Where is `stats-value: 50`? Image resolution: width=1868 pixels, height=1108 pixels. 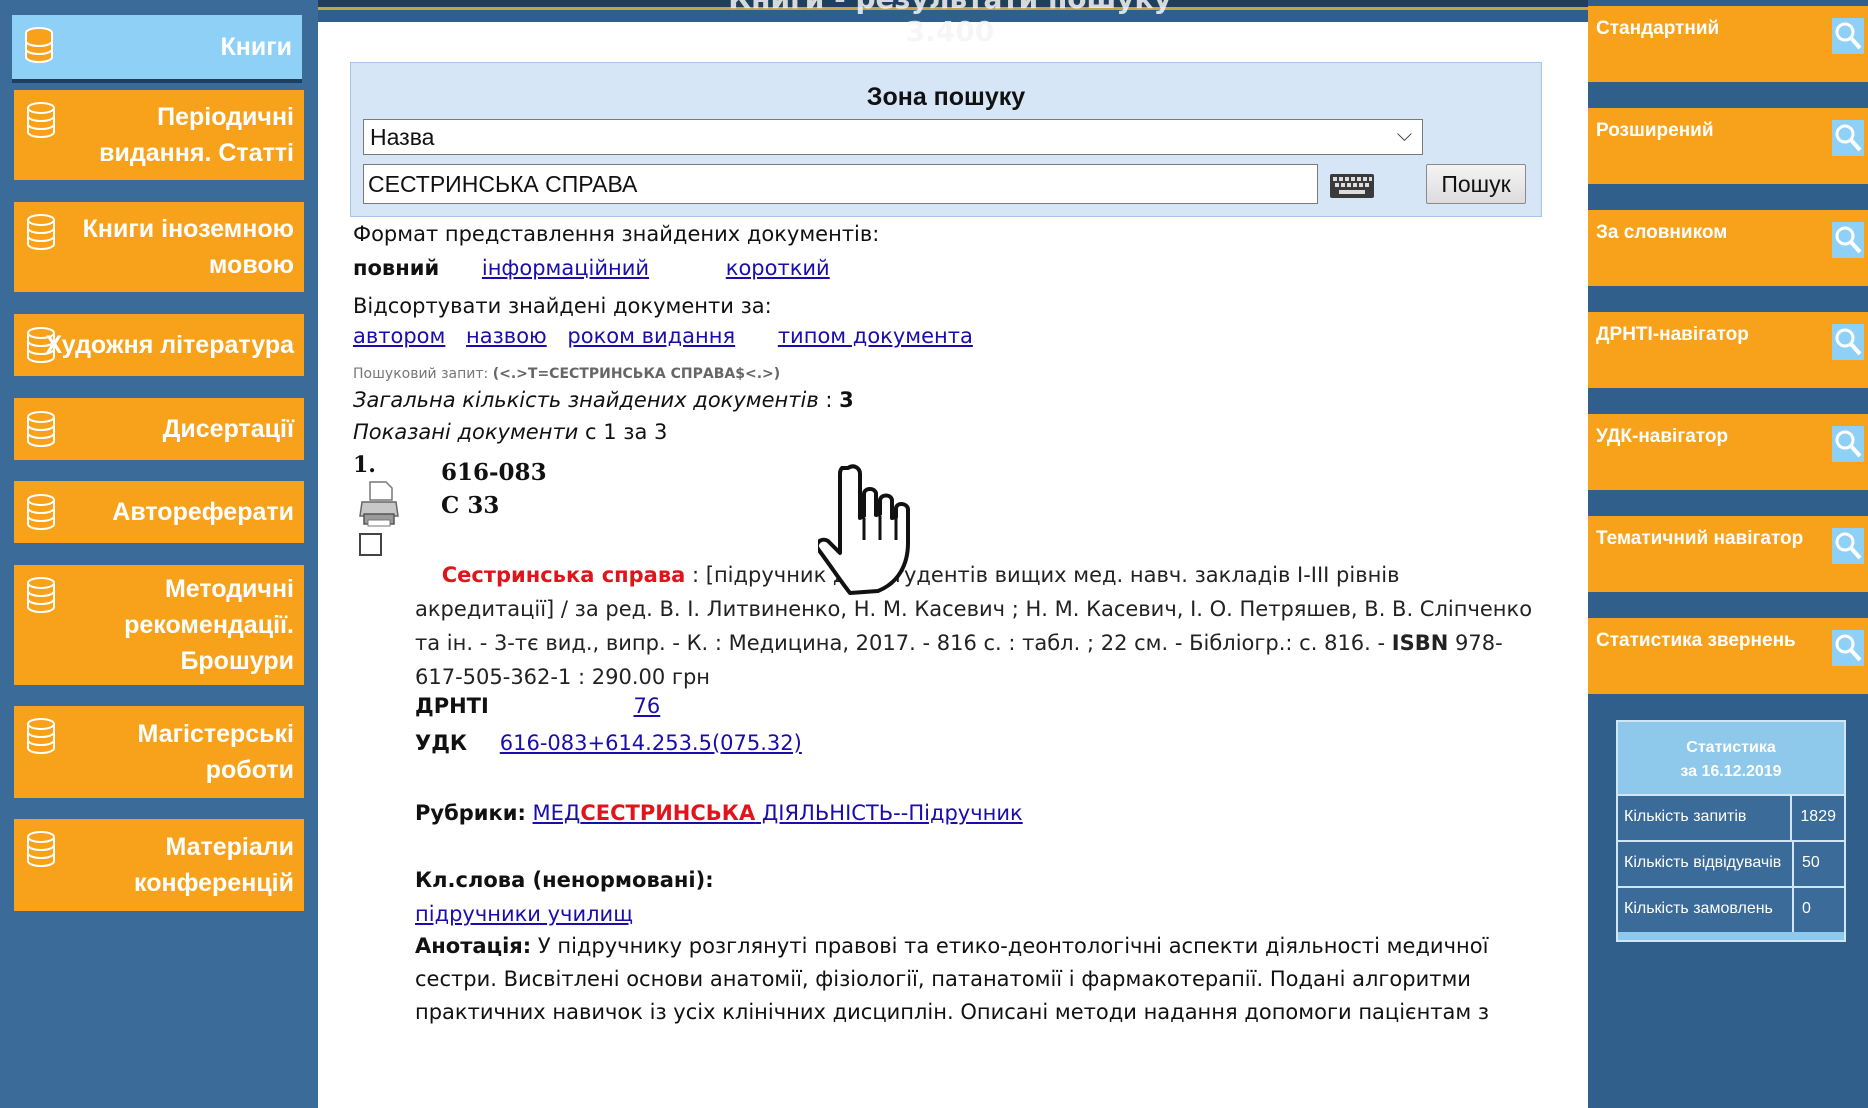
stats-value: 50 is located at coordinates (1811, 862).